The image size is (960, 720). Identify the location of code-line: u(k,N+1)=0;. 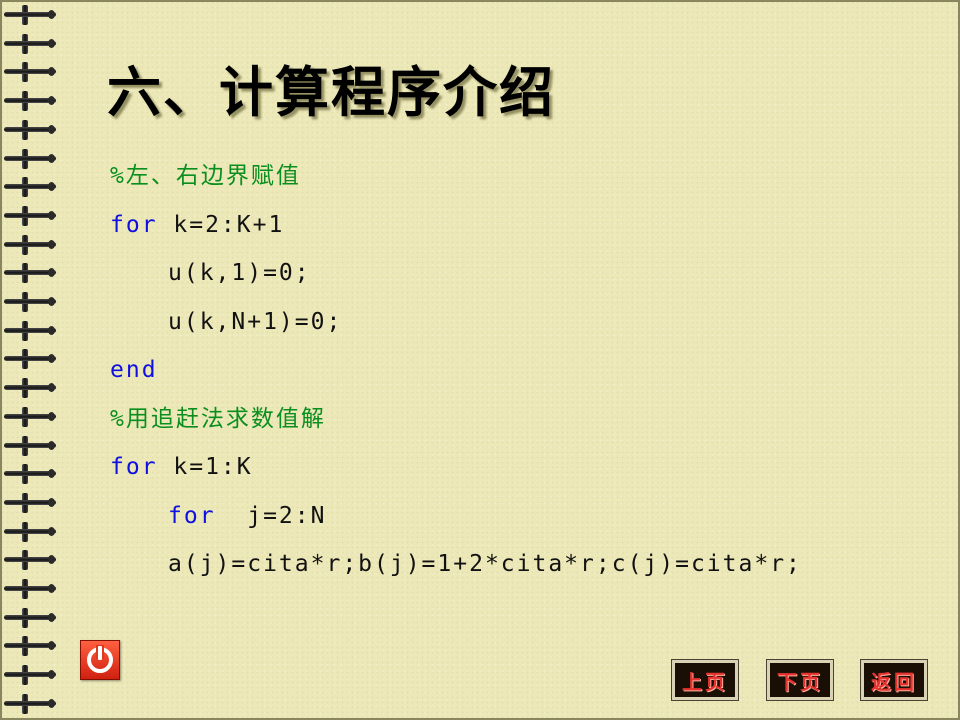
(226, 322).